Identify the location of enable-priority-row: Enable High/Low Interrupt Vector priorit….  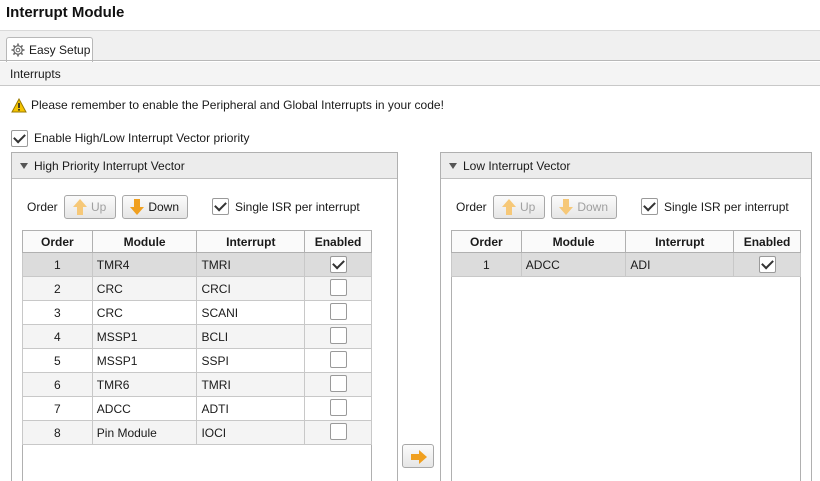
(130, 138).